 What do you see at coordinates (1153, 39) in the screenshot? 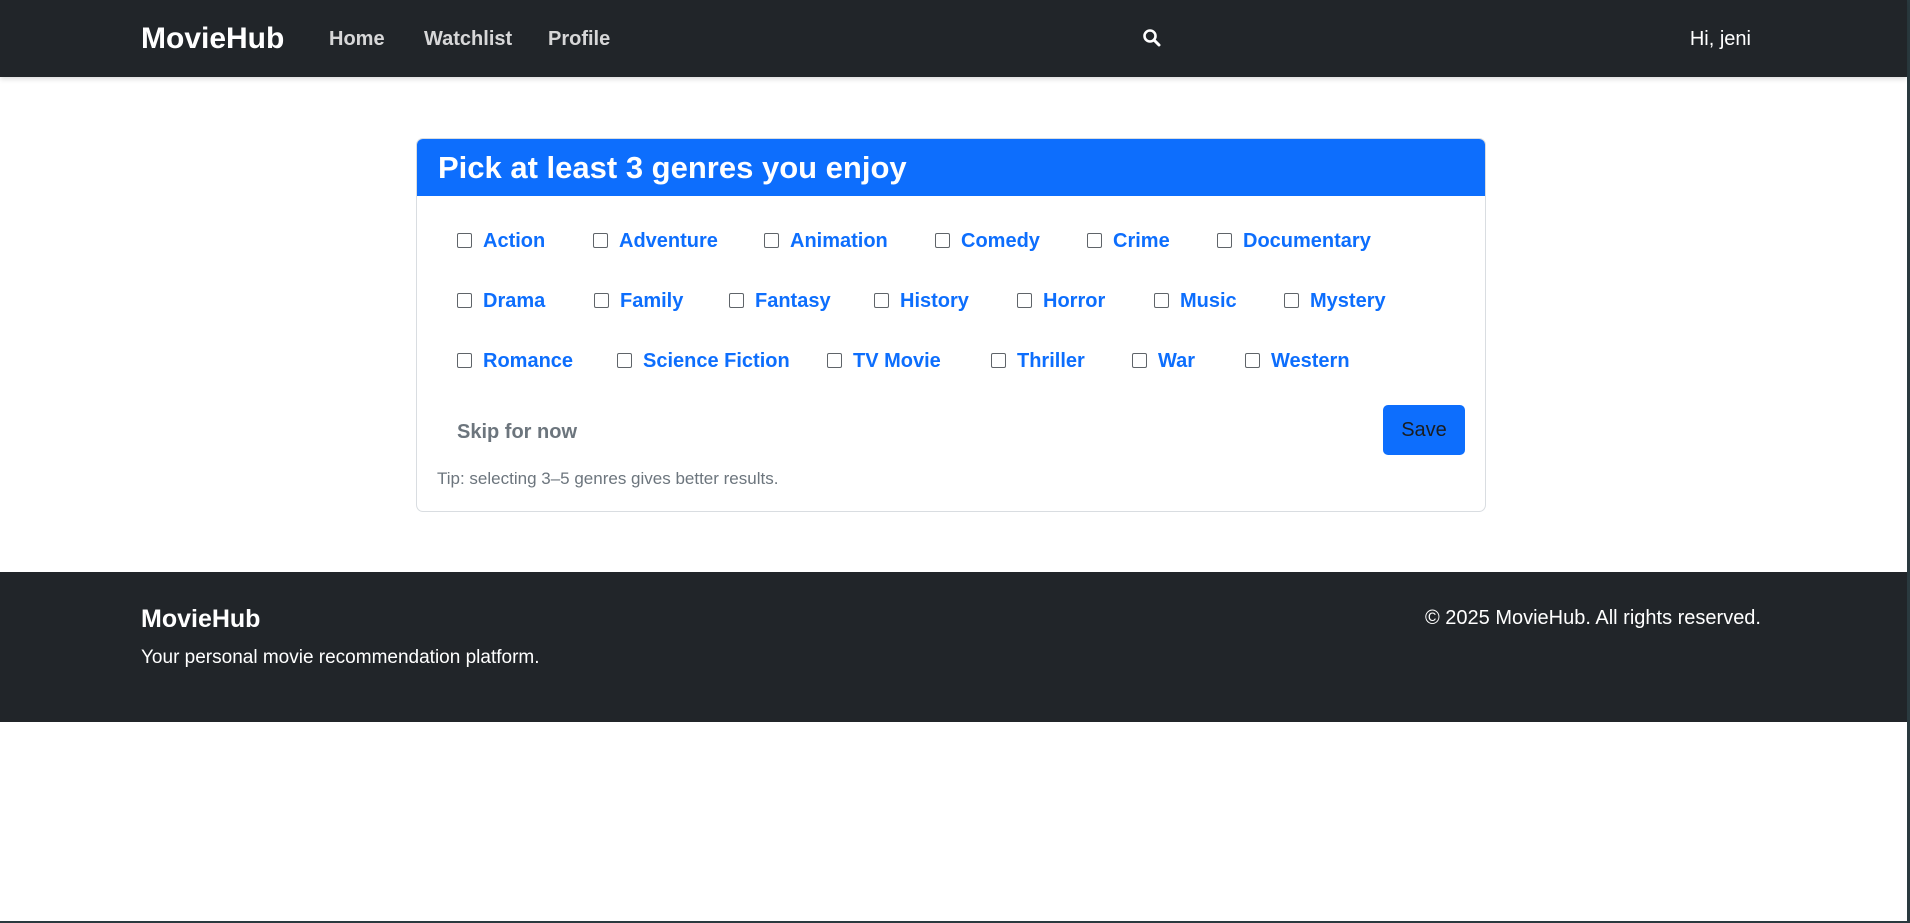
I see `search-icon` at bounding box center [1153, 39].